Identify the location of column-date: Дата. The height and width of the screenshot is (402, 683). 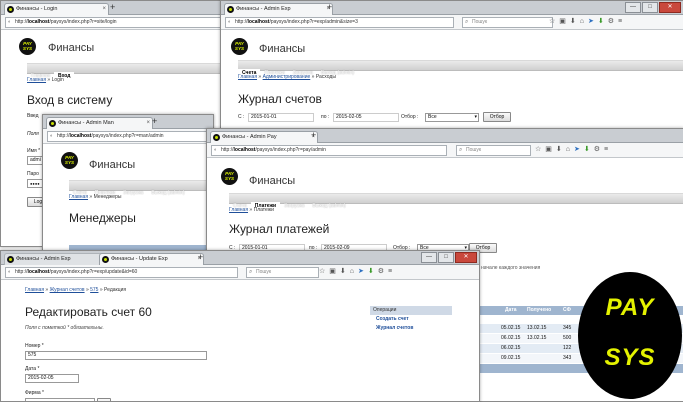
(511, 310).